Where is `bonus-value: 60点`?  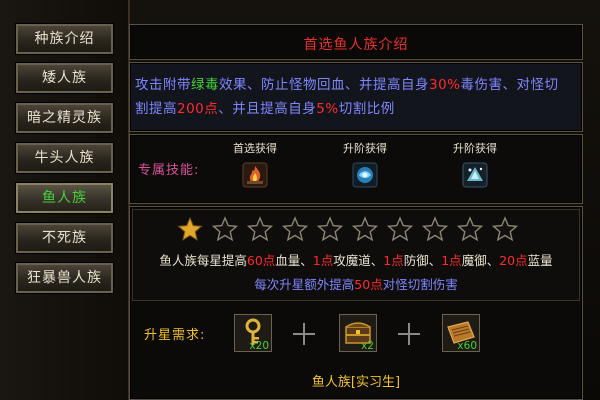 bonus-value: 60点 is located at coordinates (261, 260).